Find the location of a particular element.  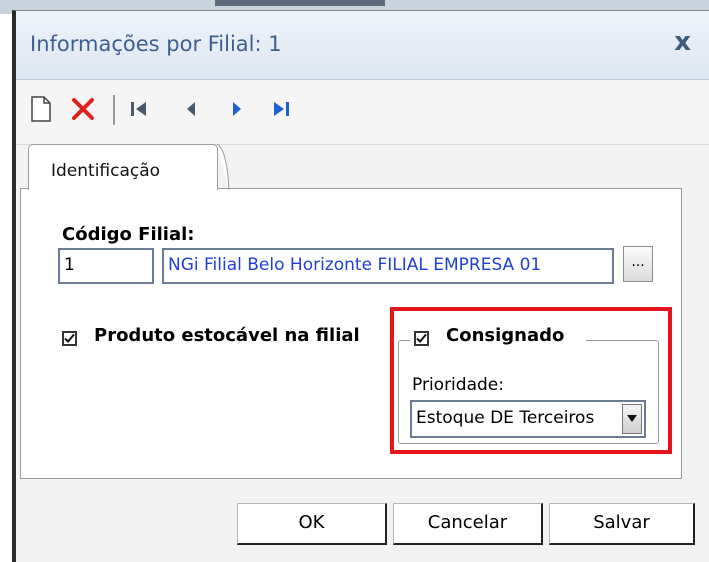

tab-edge is located at coordinates (223, 167).